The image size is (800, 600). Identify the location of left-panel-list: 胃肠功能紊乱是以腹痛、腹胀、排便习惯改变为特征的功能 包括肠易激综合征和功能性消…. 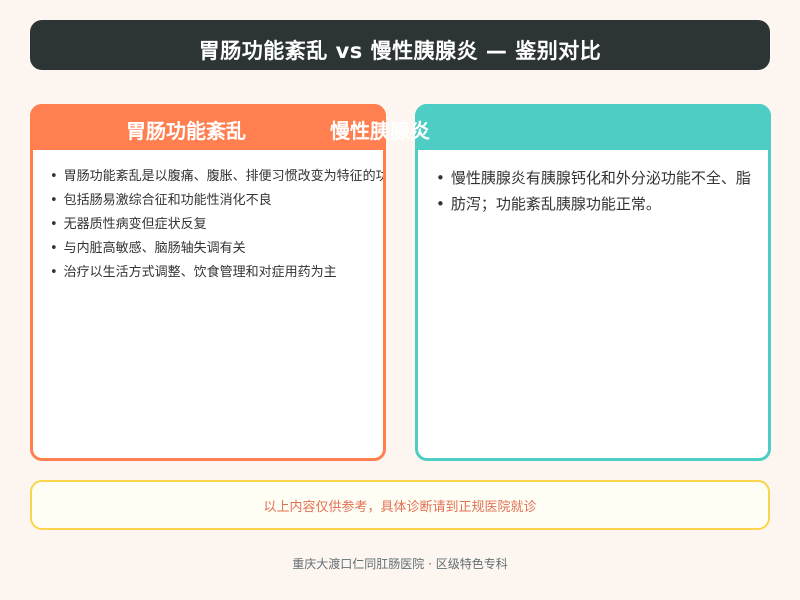
(216, 225).